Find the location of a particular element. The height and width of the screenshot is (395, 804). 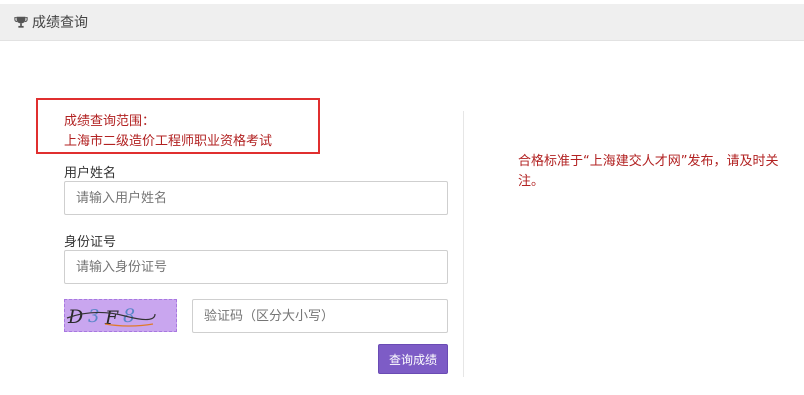

vertical-divider is located at coordinates (463, 244).